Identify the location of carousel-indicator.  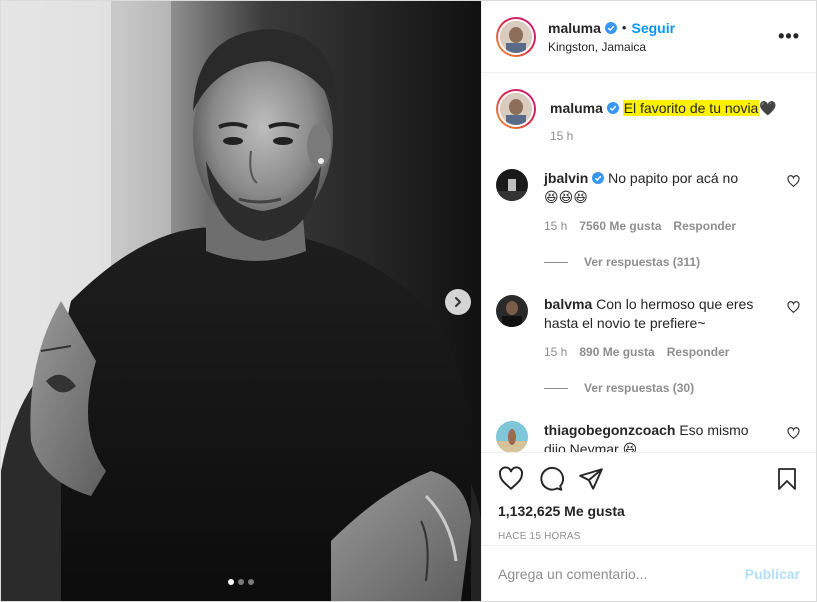
(241, 582).